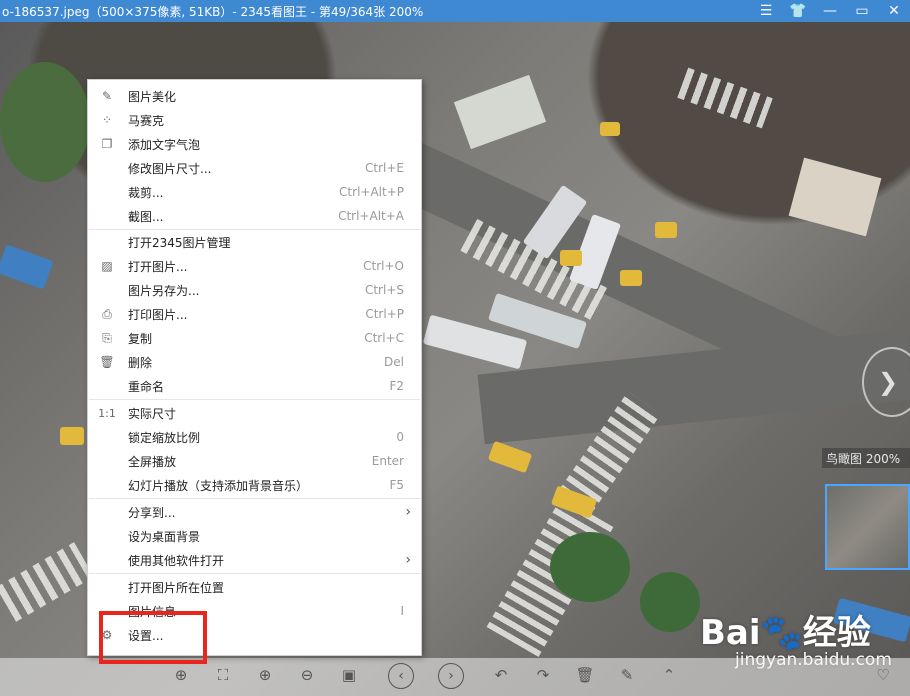  What do you see at coordinates (585, 675) in the screenshot?
I see `delete-icon: 🗑` at bounding box center [585, 675].